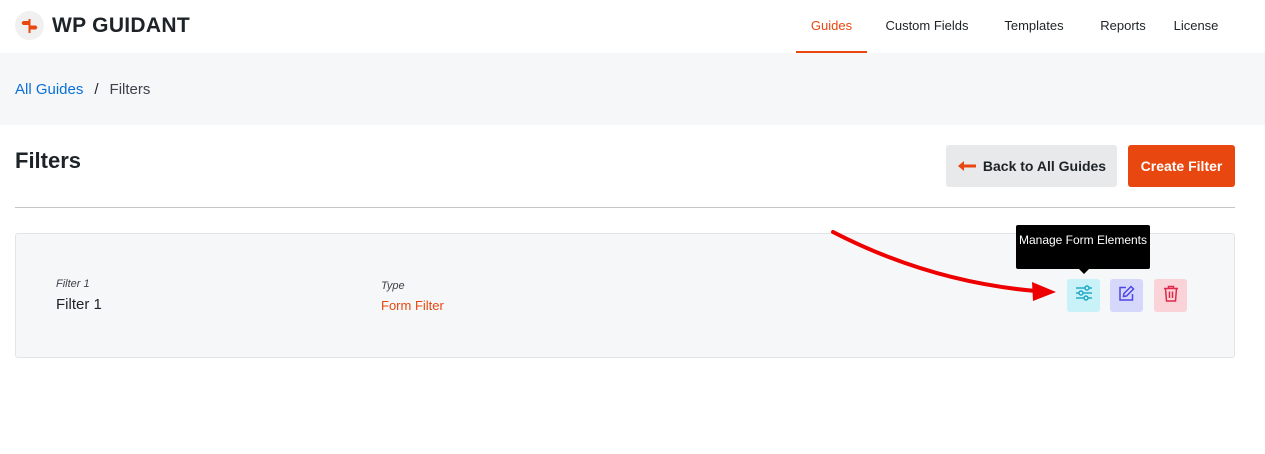 This screenshot has height=454, width=1265. What do you see at coordinates (48, 160) in the screenshot?
I see `page-title: Filters` at bounding box center [48, 160].